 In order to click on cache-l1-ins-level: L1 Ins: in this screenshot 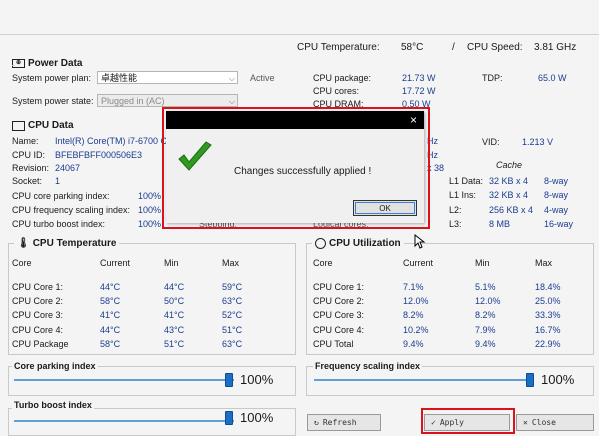, I will do `click(463, 195)`.